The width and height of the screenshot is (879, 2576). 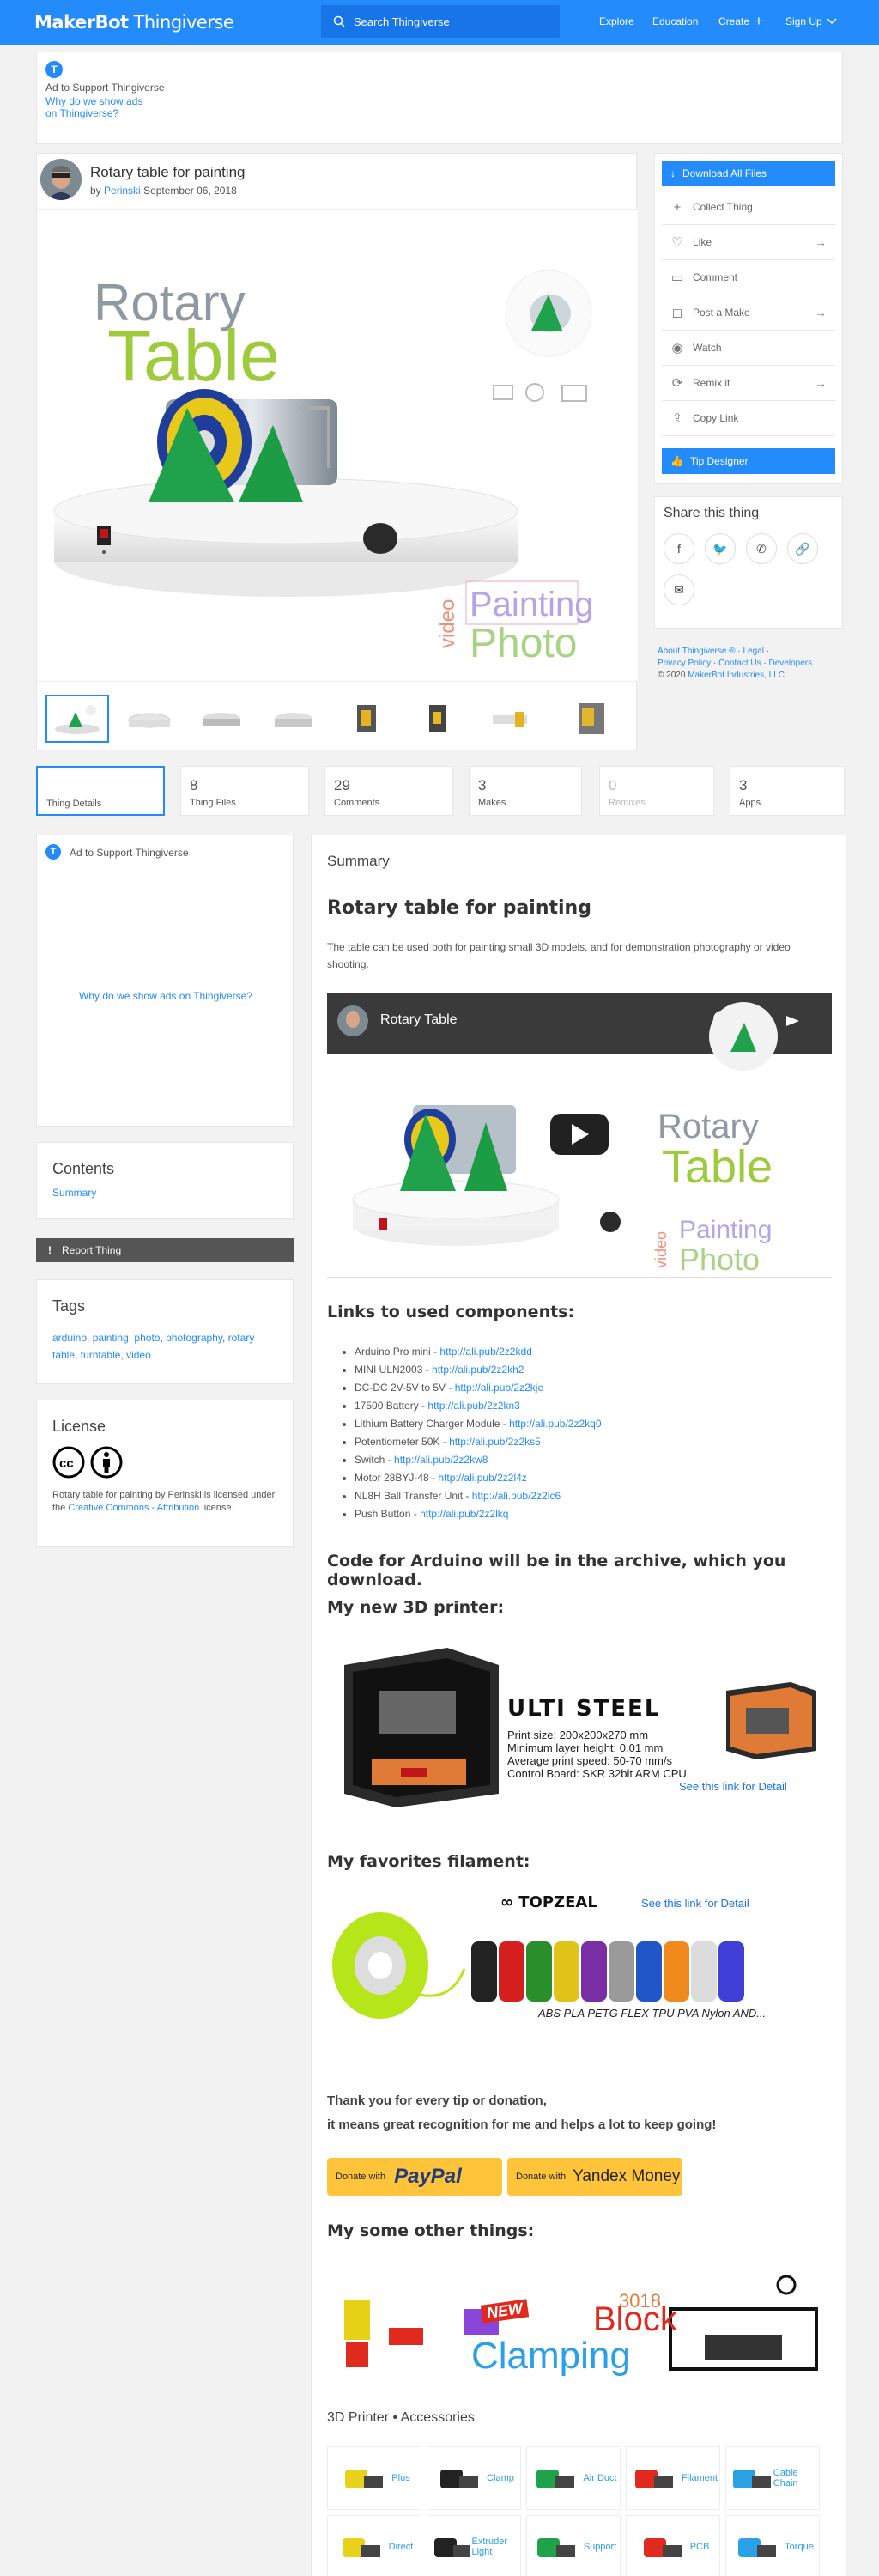 I want to click on thumbs-up-icon: 👍, so click(x=676, y=461).